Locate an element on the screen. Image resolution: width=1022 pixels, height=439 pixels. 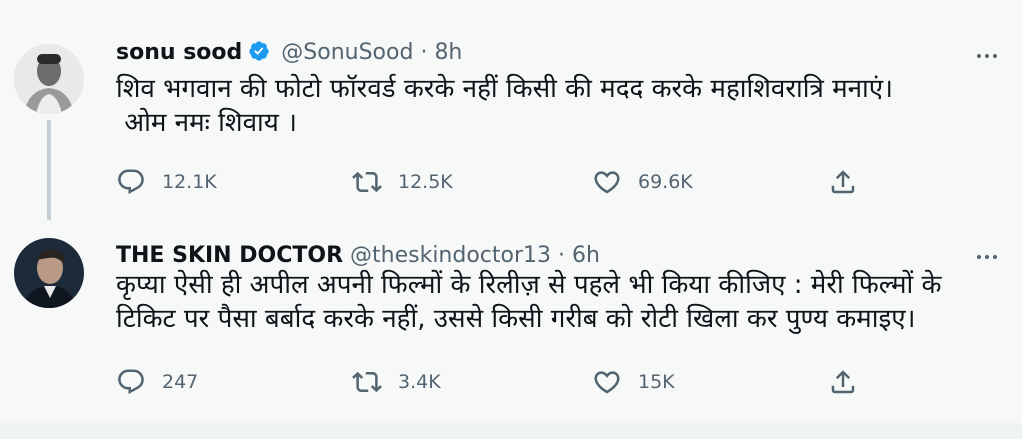
reply-button: 247 is located at coordinates (157, 382).